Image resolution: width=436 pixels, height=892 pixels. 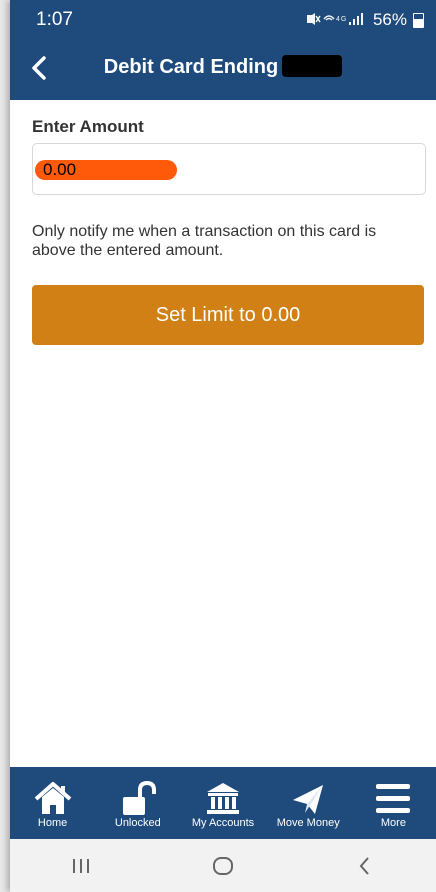 What do you see at coordinates (223, 798) in the screenshot?
I see `bank-icon` at bounding box center [223, 798].